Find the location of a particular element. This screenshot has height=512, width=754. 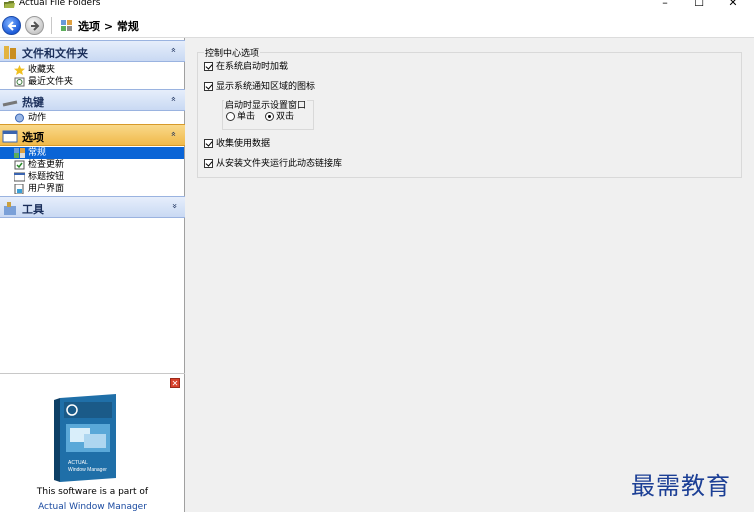

sidebar-item-label: 用户界面 is located at coordinates (46, 189).